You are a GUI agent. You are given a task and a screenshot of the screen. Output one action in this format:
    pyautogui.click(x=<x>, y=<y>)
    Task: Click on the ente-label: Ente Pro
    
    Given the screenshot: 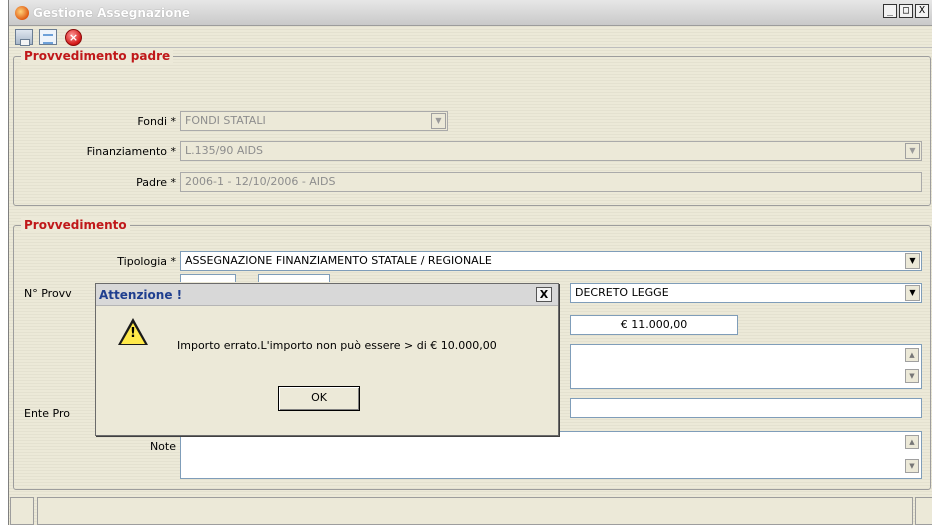 What is the action you would take?
    pyautogui.click(x=47, y=413)
    